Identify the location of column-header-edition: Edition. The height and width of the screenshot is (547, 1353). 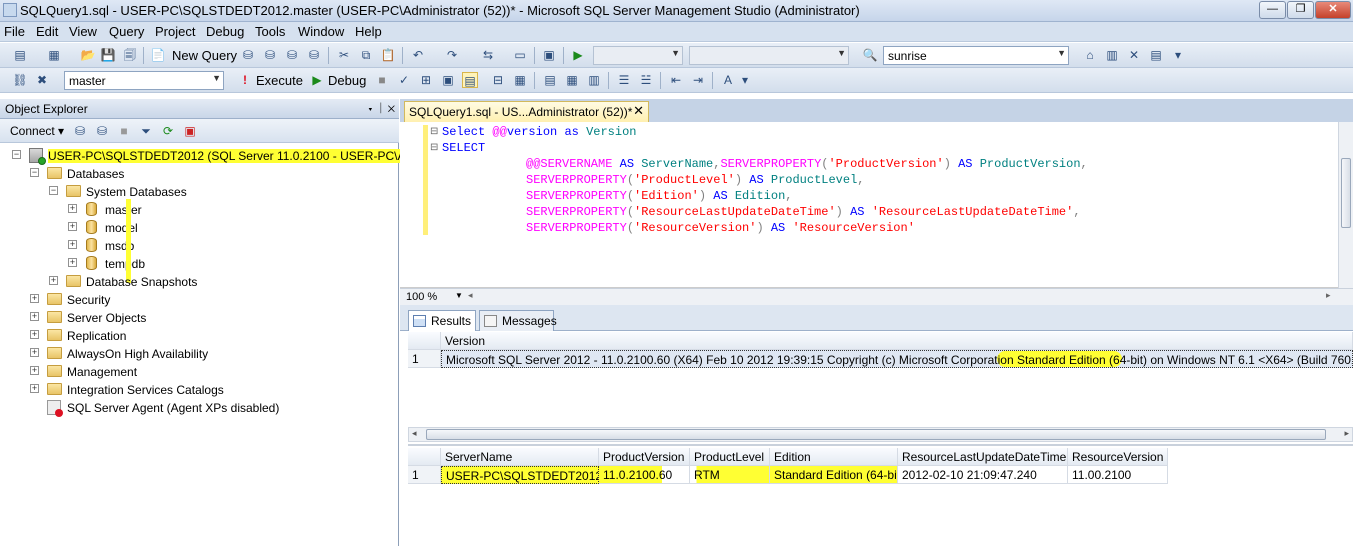
(834, 457).